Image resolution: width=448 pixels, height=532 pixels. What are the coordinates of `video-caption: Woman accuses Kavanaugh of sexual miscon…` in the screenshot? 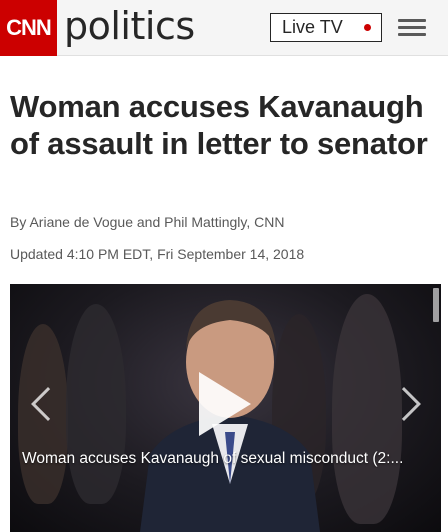 It's located at (228, 459).